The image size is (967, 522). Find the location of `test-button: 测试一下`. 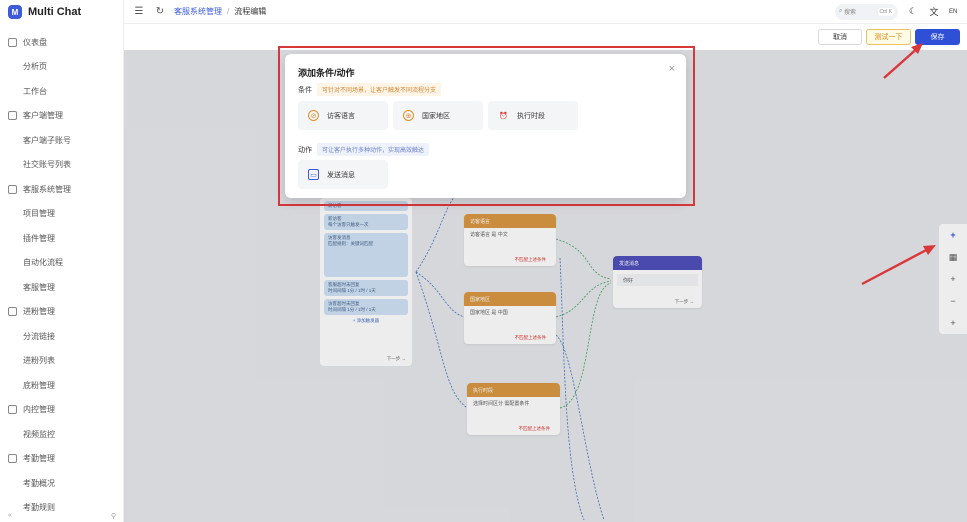

test-button: 测试一下 is located at coordinates (888, 37).